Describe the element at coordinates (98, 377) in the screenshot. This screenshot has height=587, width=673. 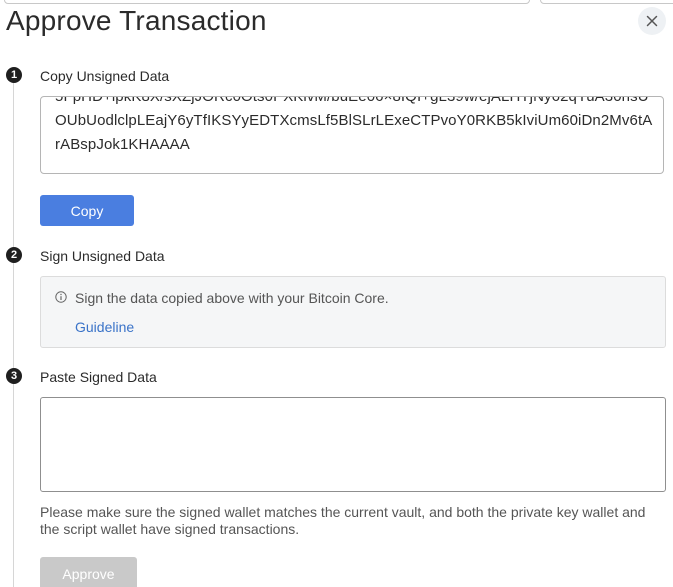
I see `step-3-label: Paste Signed Data` at that location.